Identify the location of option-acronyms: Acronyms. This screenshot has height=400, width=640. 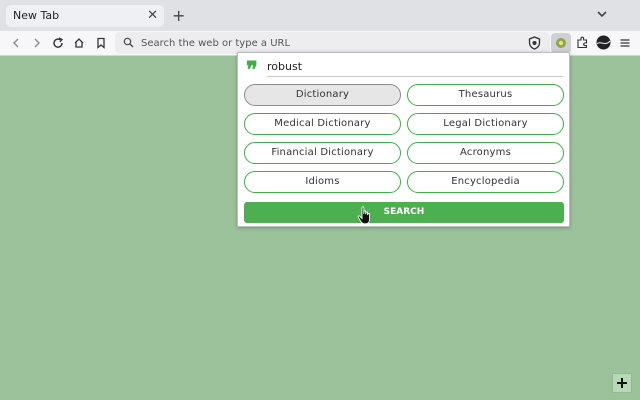
(485, 153).